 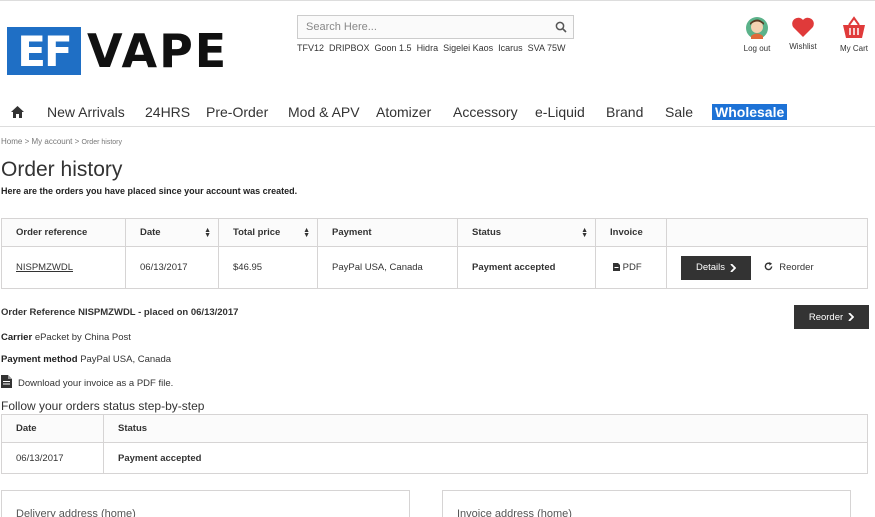 What do you see at coordinates (803, 46) in the screenshot?
I see `wishlist-label: Wishlist` at bounding box center [803, 46].